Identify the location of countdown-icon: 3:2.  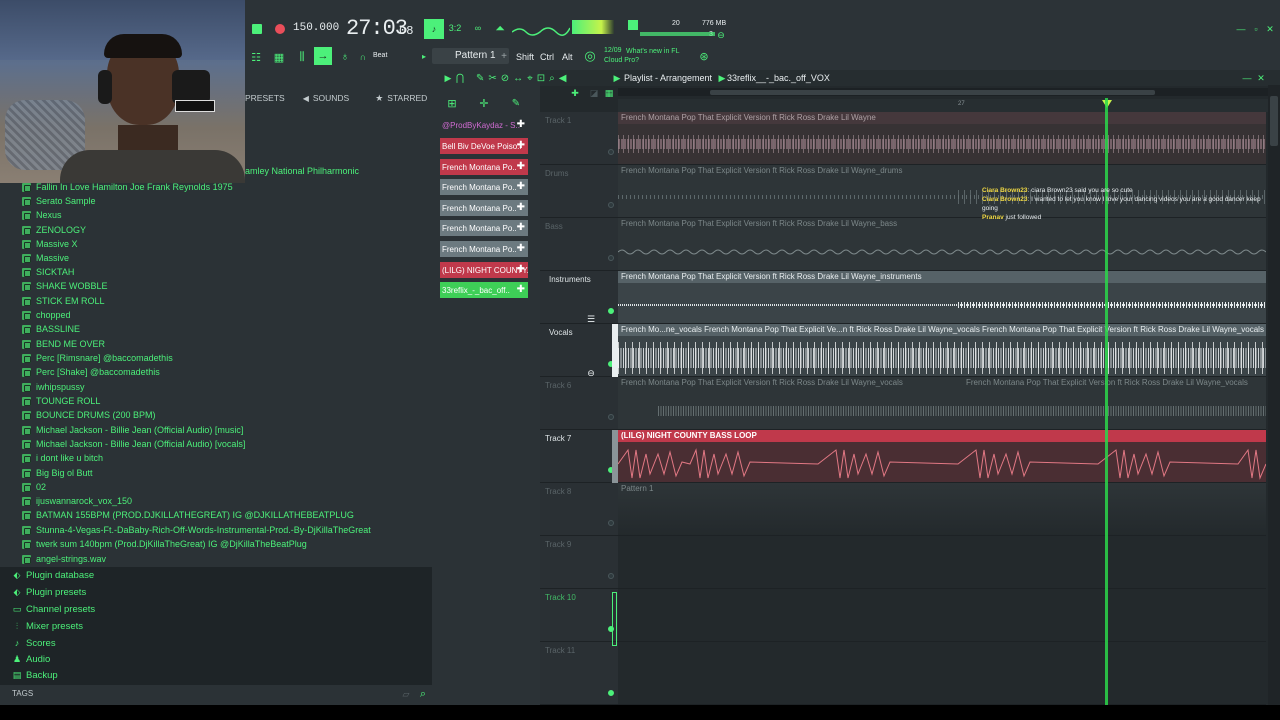
(455, 28).